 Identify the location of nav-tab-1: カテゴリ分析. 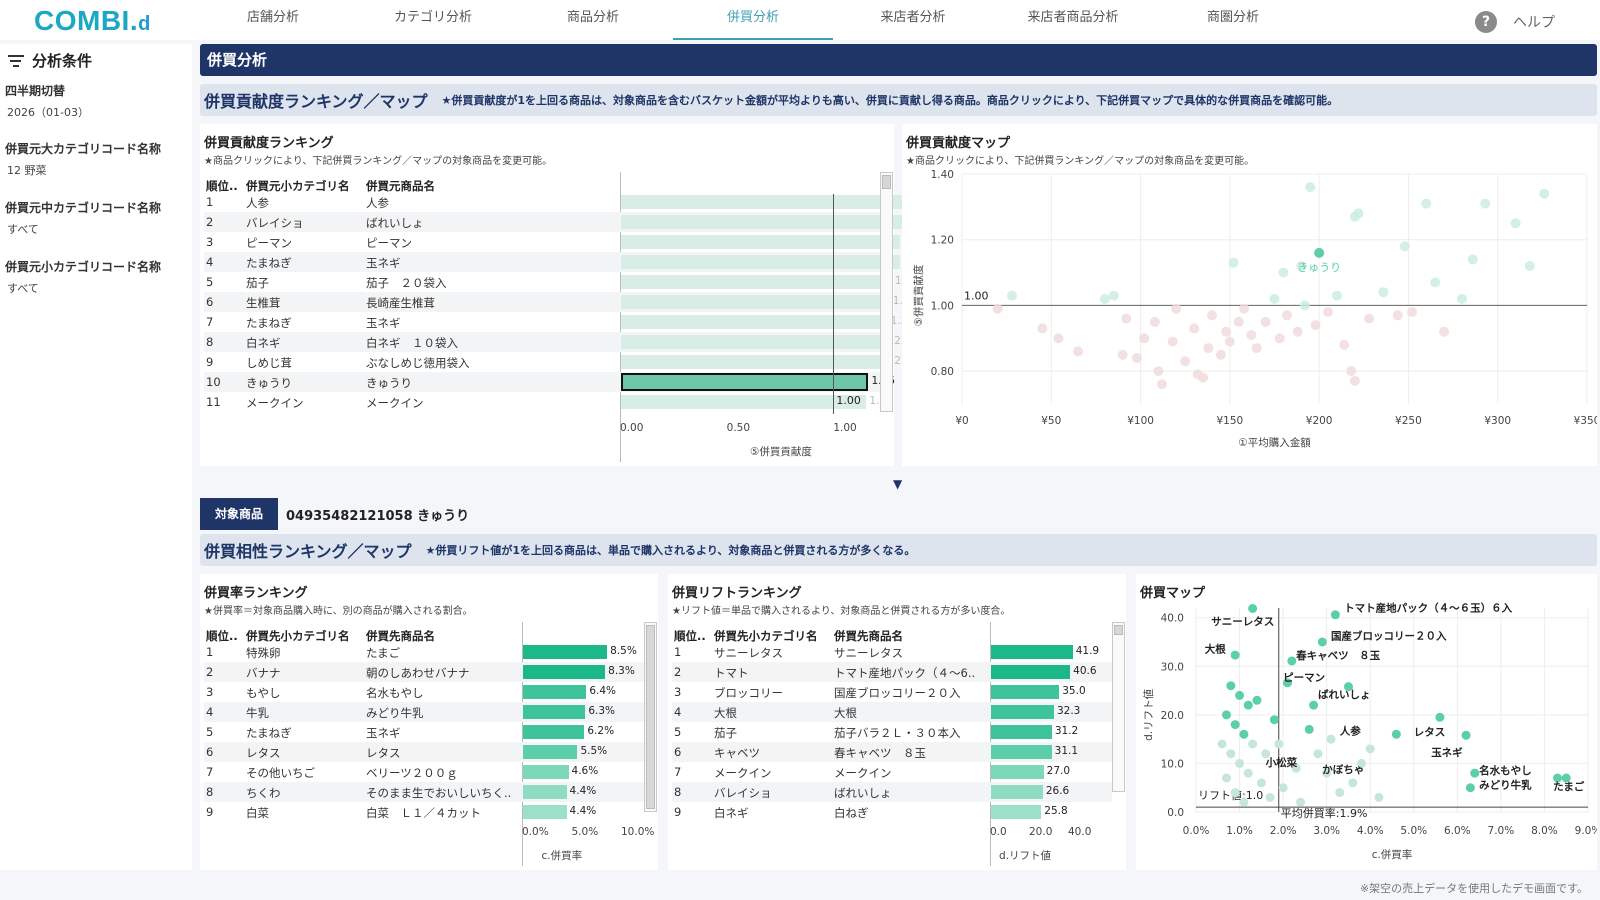
(433, 20).